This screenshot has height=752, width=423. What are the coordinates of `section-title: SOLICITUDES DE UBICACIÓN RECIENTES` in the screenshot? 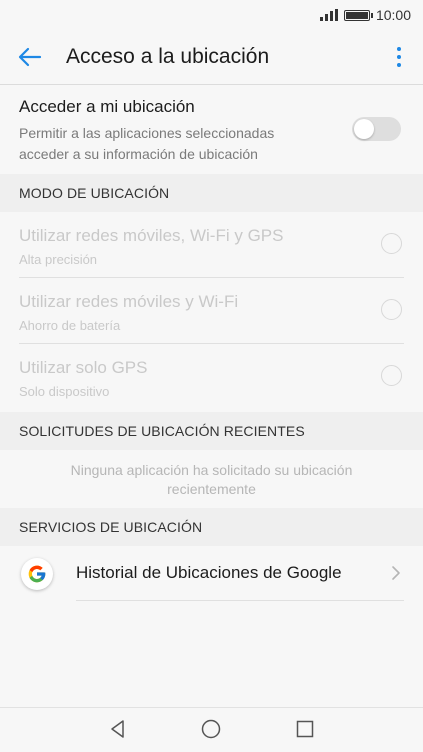 It's located at (162, 431).